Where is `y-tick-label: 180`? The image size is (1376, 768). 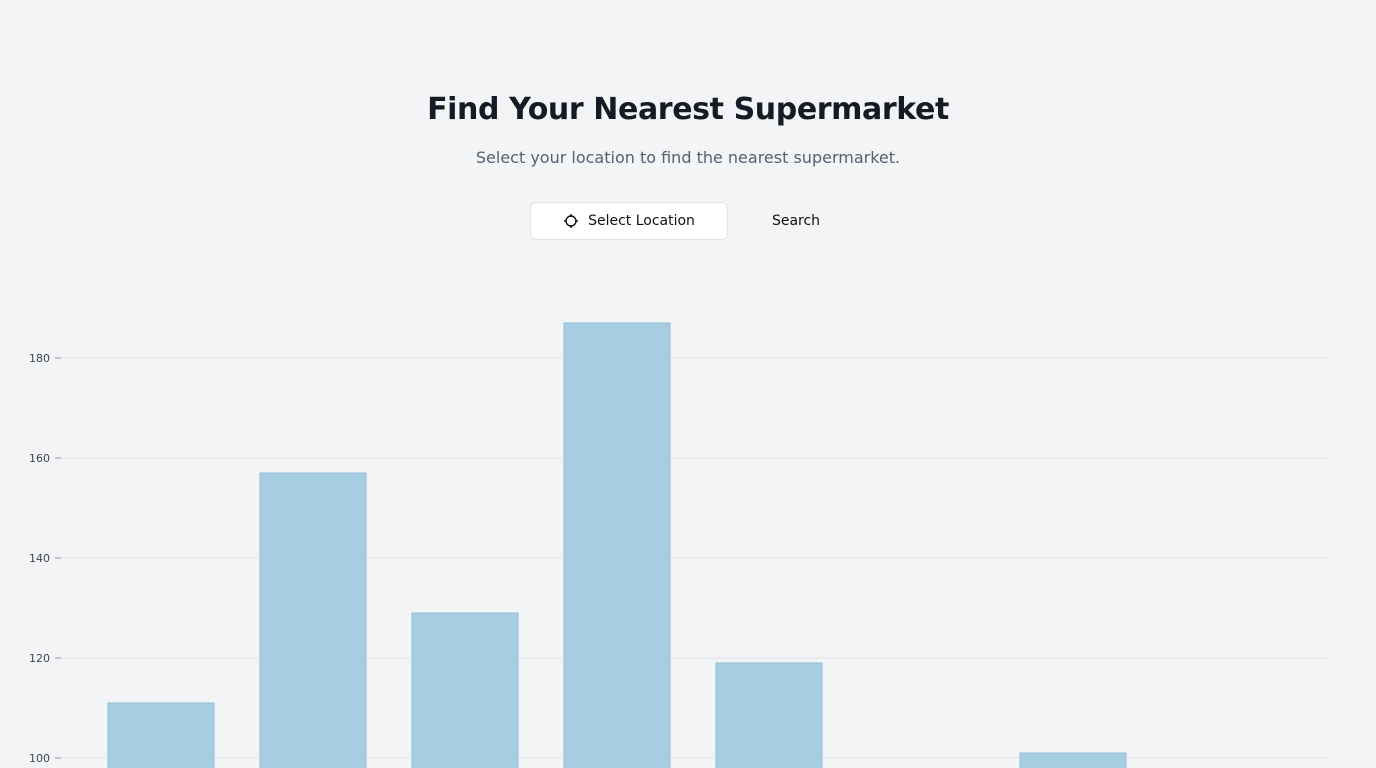 y-tick-label: 180 is located at coordinates (39, 358).